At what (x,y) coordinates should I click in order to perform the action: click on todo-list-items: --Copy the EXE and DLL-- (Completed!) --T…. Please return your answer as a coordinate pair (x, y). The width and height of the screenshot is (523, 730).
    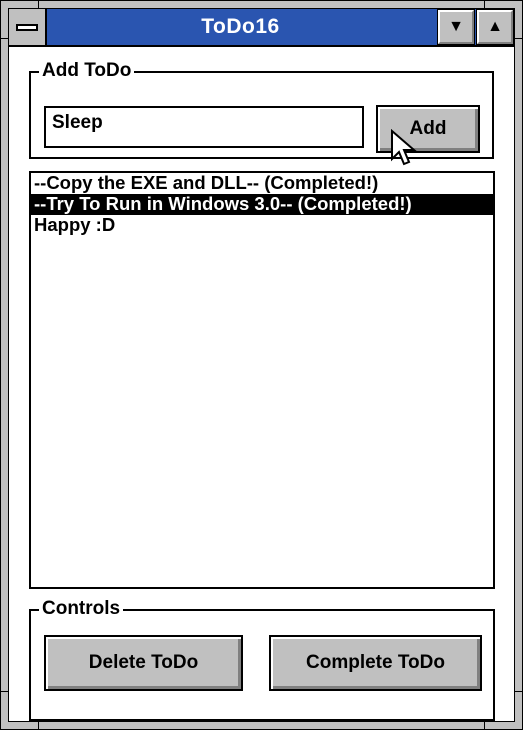
    Looking at the image, I should click on (262, 204).